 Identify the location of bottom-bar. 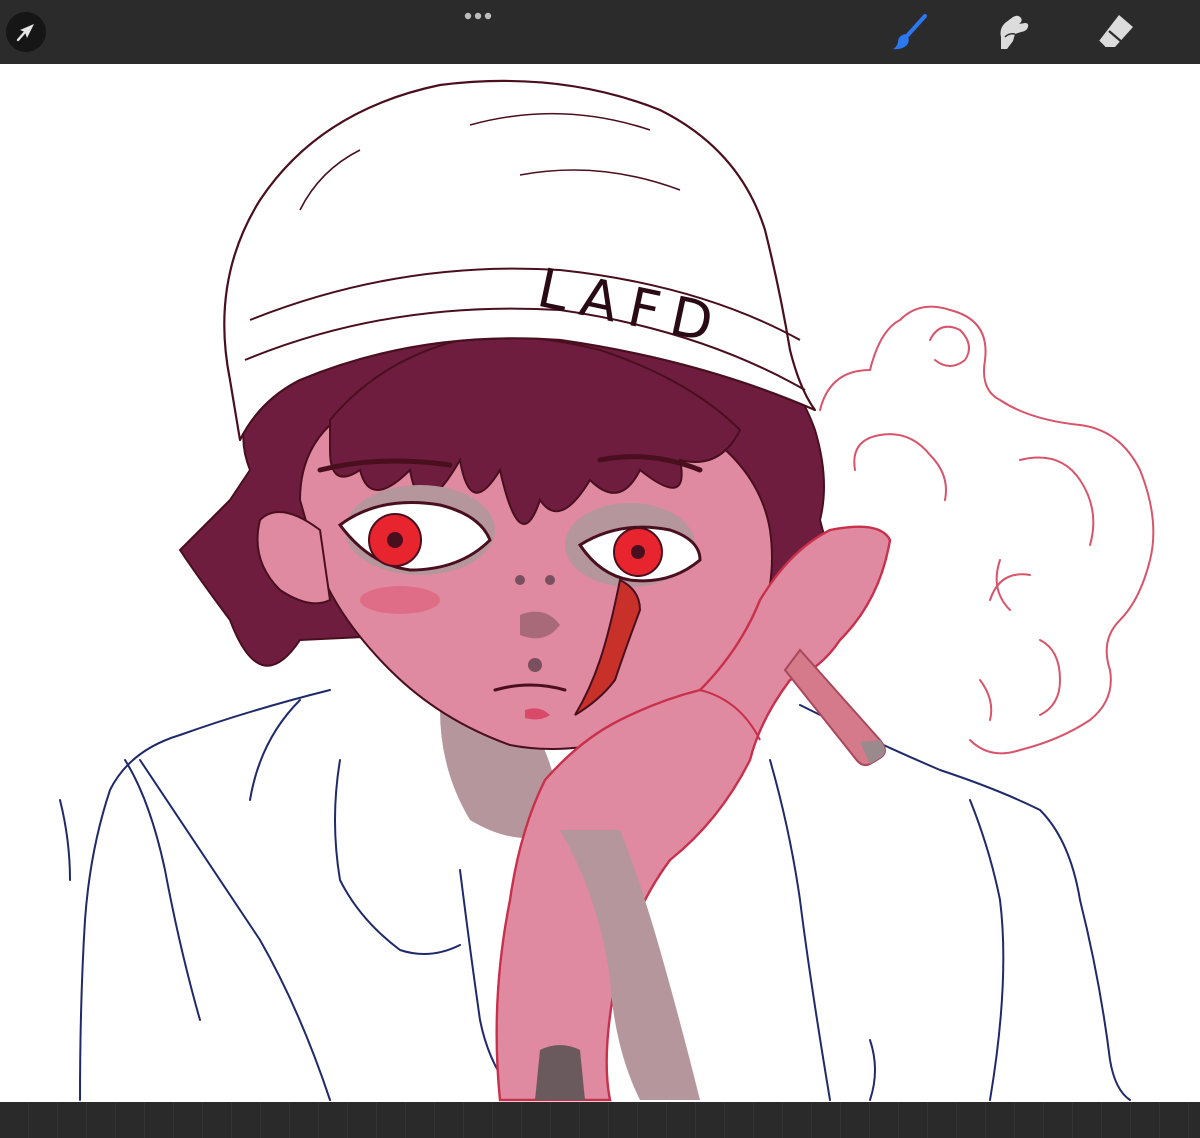
(600, 1120).